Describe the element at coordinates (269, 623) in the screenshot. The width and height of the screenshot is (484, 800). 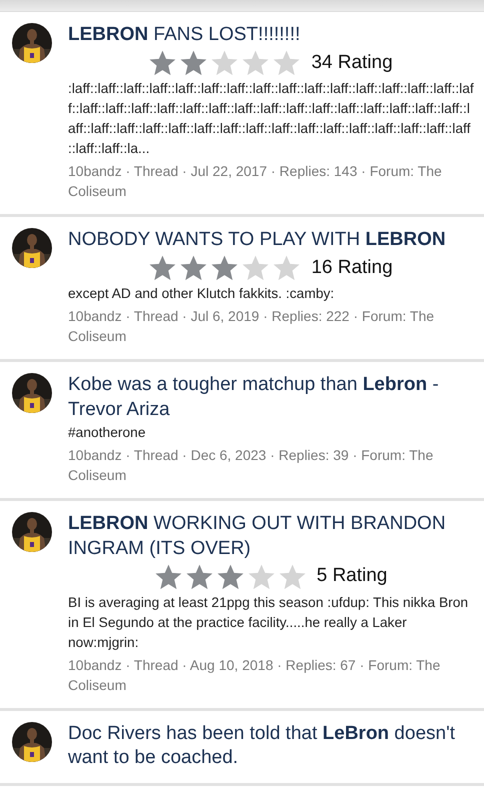
I see `thread-snippet: BI is averaging at least 21ppg this season :ufdup: This nikka Bron in El Segundo at the practice facility.....he really a Laker now:mjgrin:` at that location.